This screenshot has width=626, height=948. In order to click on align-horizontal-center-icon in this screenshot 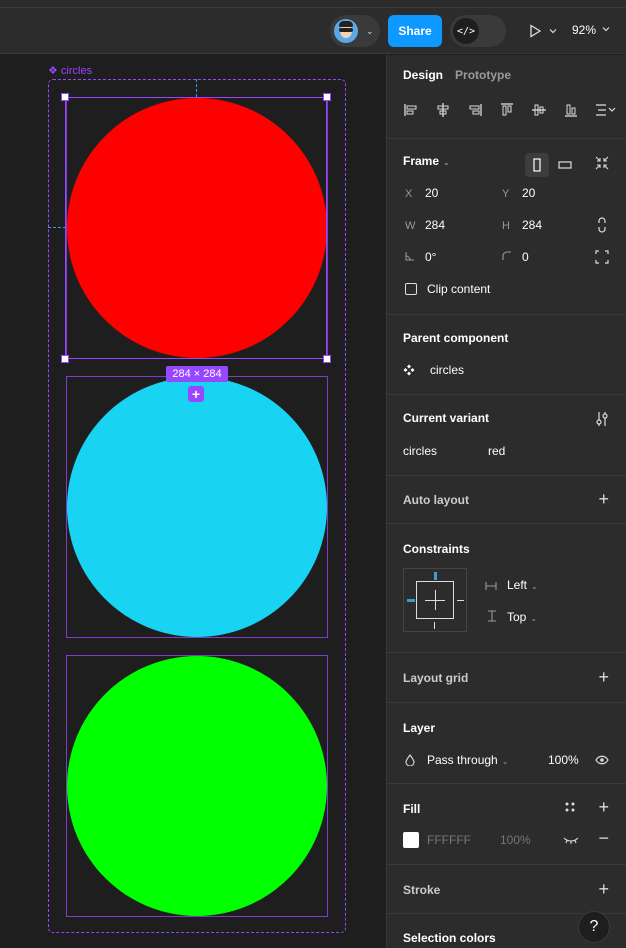, I will do `click(443, 110)`.